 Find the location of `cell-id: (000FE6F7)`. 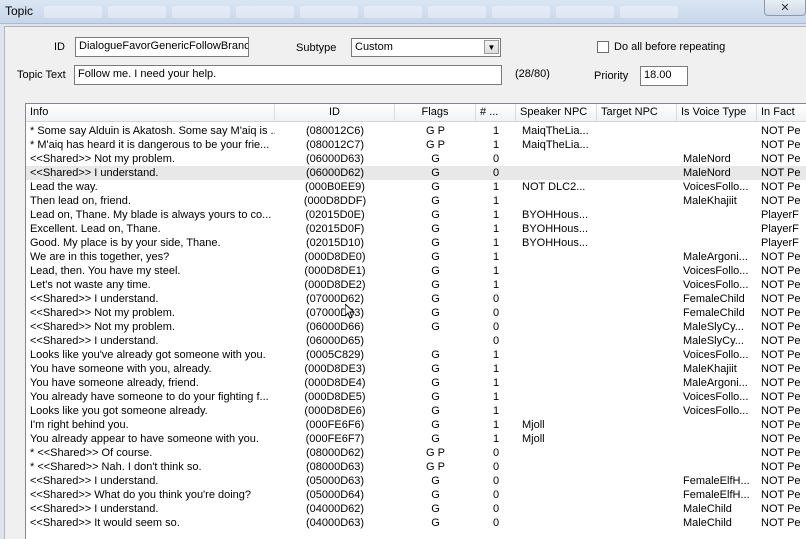

cell-id: (000FE6F7) is located at coordinates (335, 439).